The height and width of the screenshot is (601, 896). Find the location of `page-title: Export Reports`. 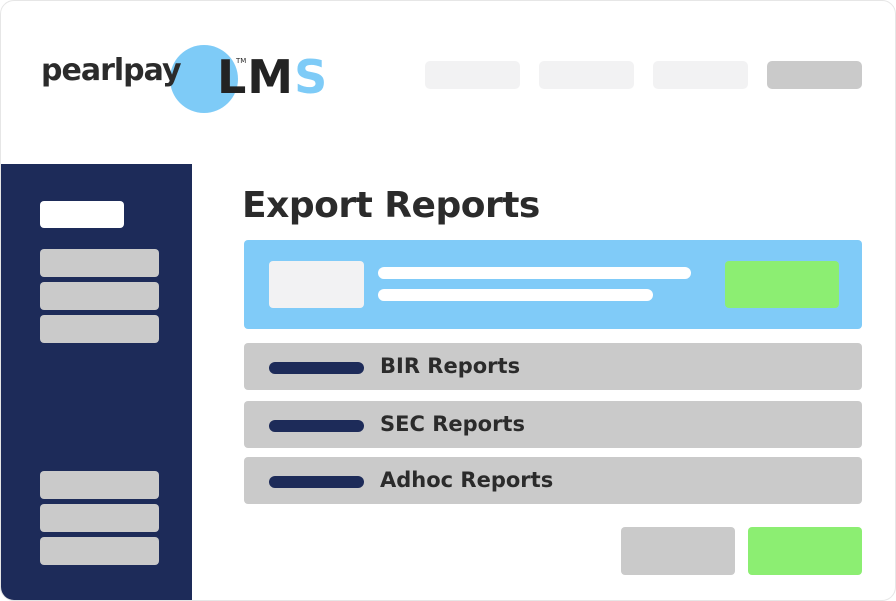

page-title: Export Reports is located at coordinates (391, 205).